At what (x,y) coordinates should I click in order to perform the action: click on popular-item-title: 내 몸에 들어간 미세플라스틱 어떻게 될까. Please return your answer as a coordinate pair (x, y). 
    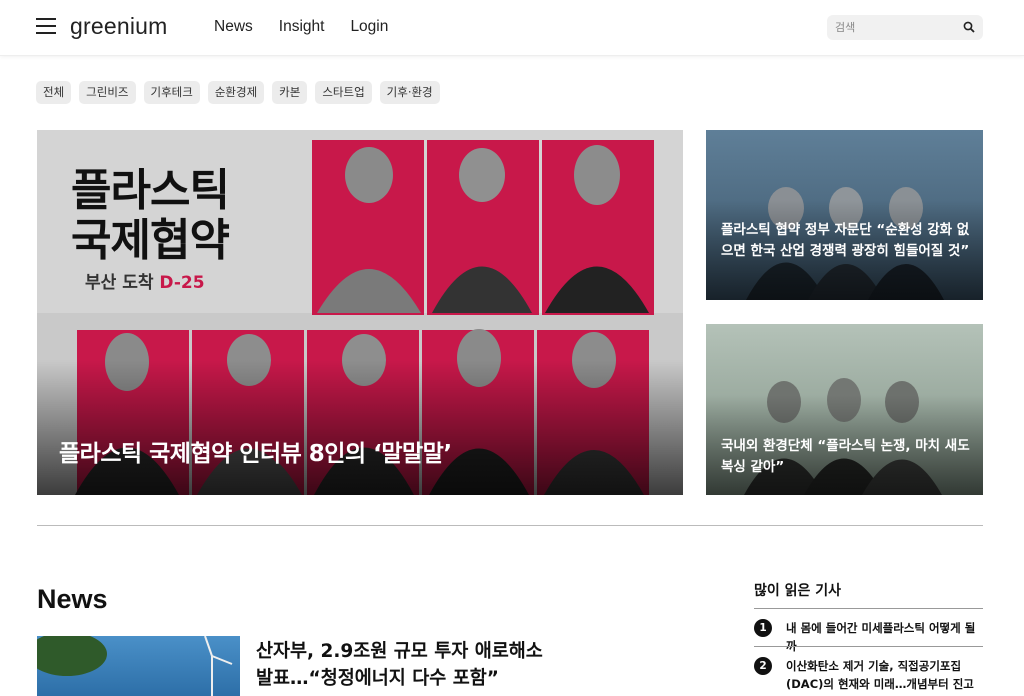
    Looking at the image, I should click on (884, 637).